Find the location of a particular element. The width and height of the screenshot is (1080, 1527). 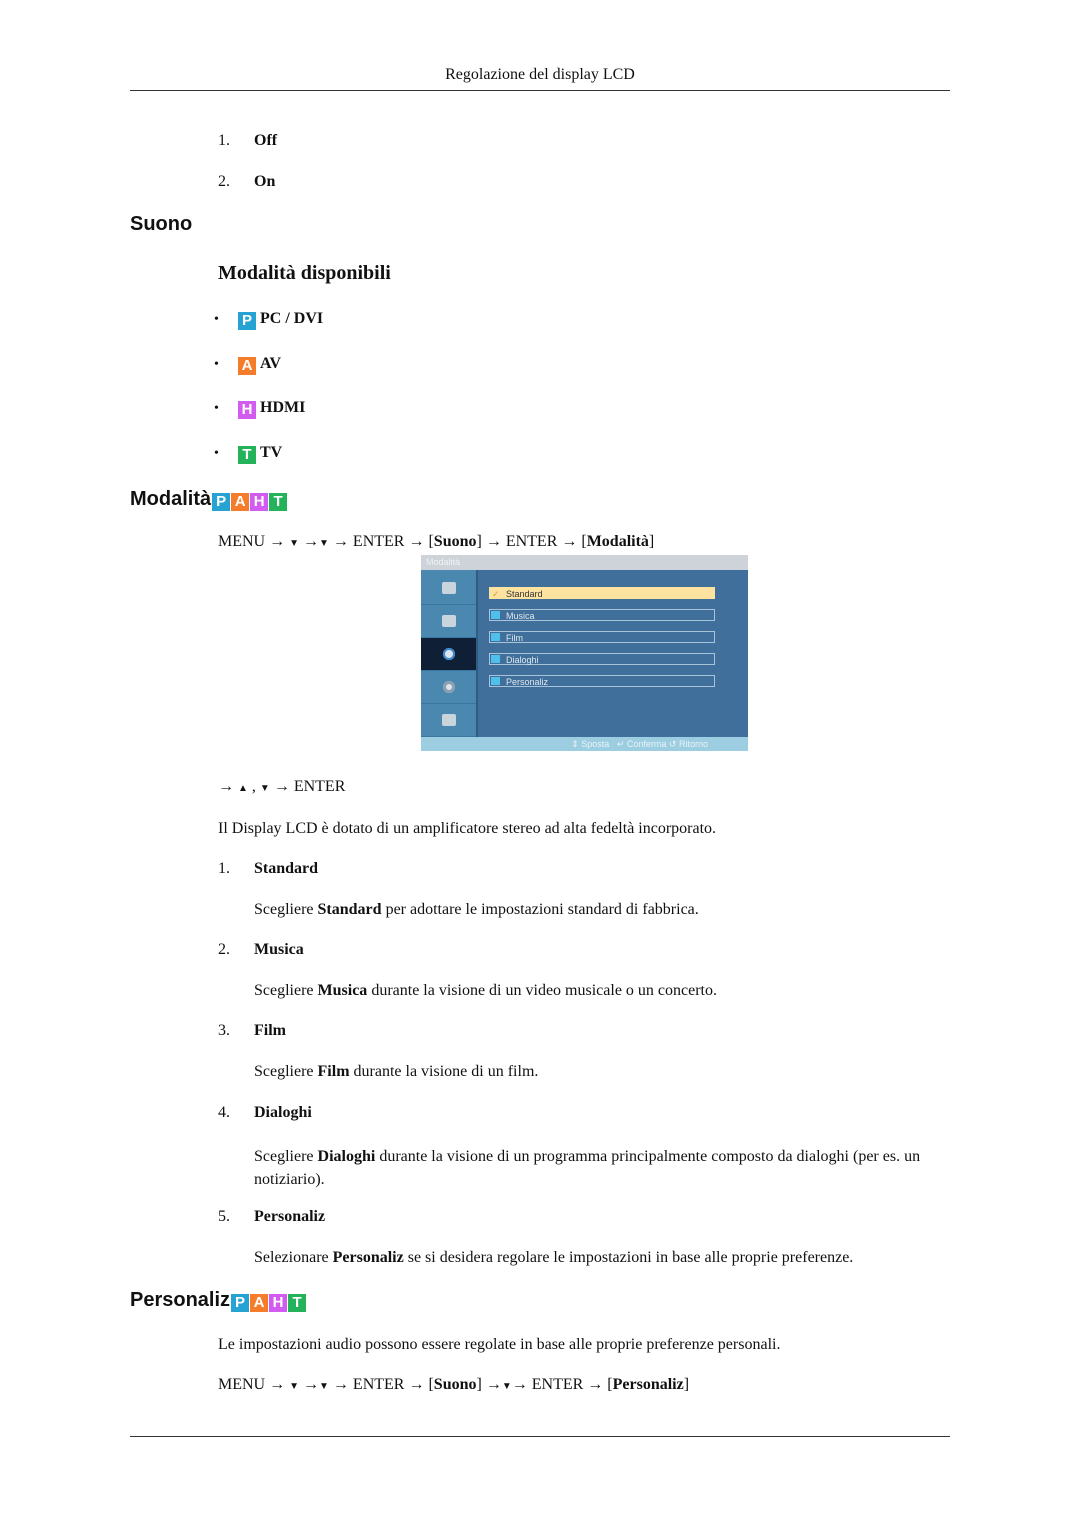

osd-picture-icon is located at coordinates (448, 621).